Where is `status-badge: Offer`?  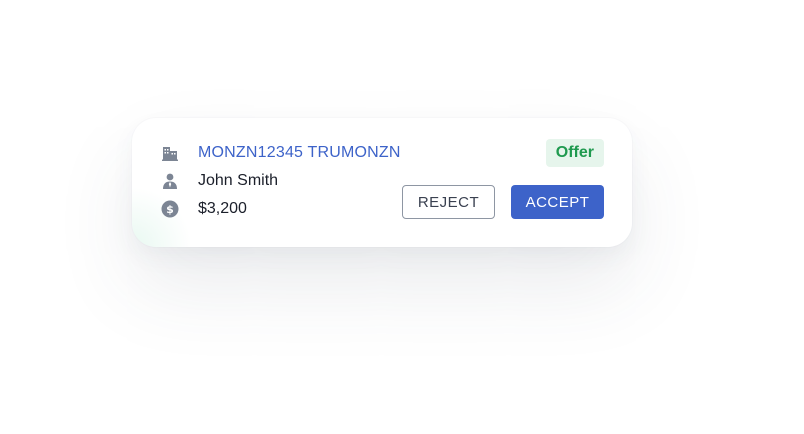 status-badge: Offer is located at coordinates (574, 153).